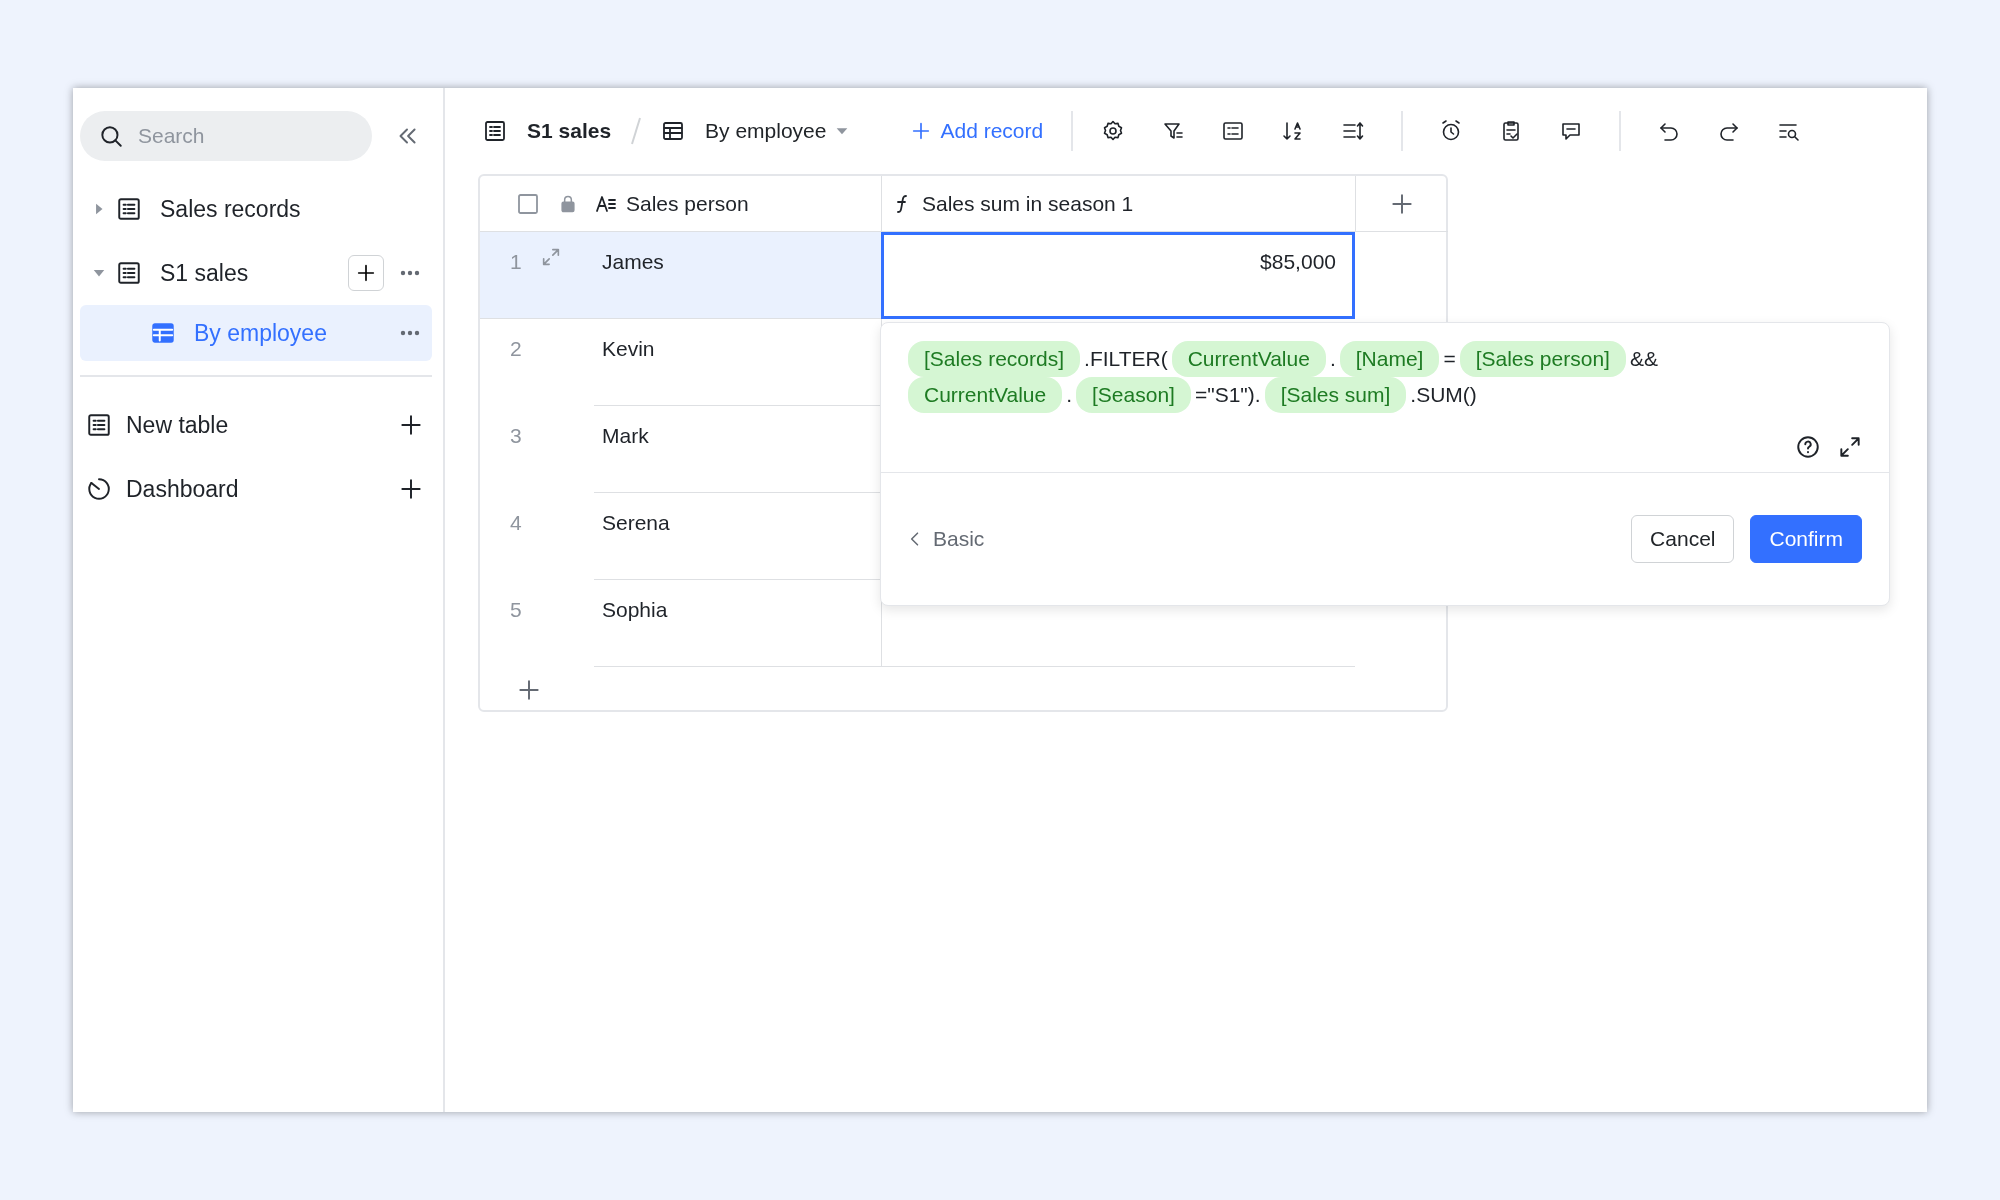  I want to click on dashboard-icon, so click(99, 489).